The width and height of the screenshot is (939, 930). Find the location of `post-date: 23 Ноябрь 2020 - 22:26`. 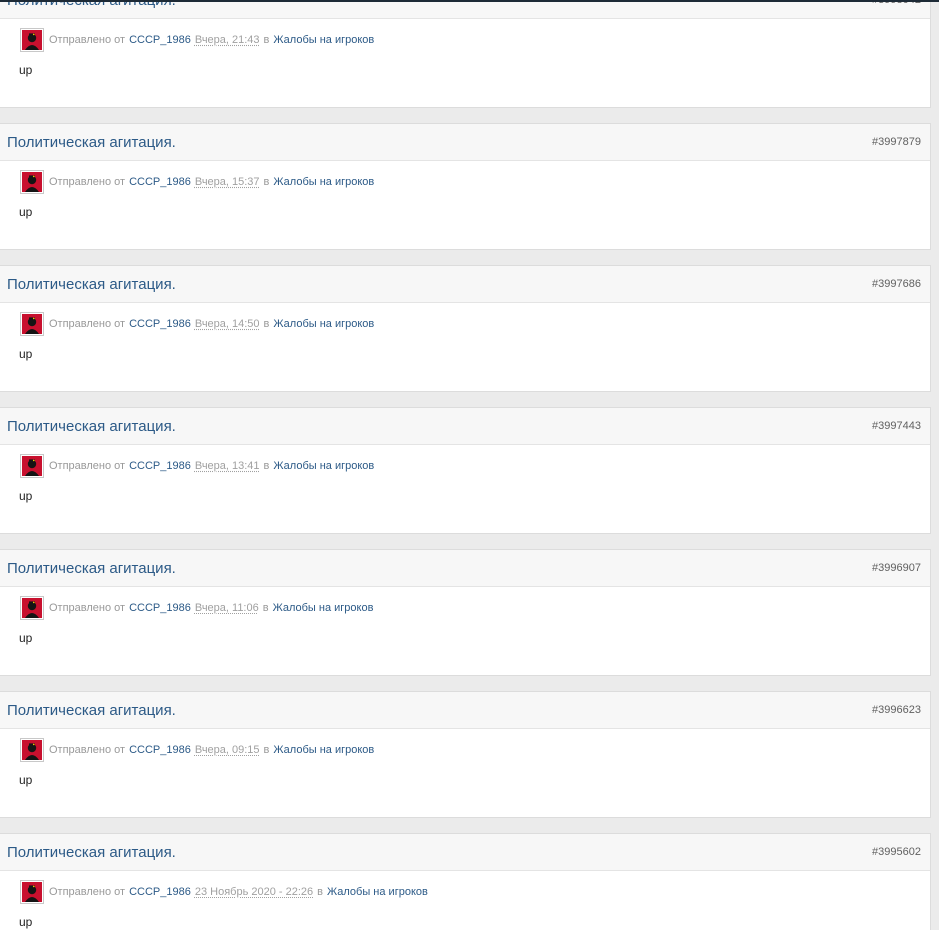

post-date: 23 Ноябрь 2020 - 22:26 is located at coordinates (254, 892).